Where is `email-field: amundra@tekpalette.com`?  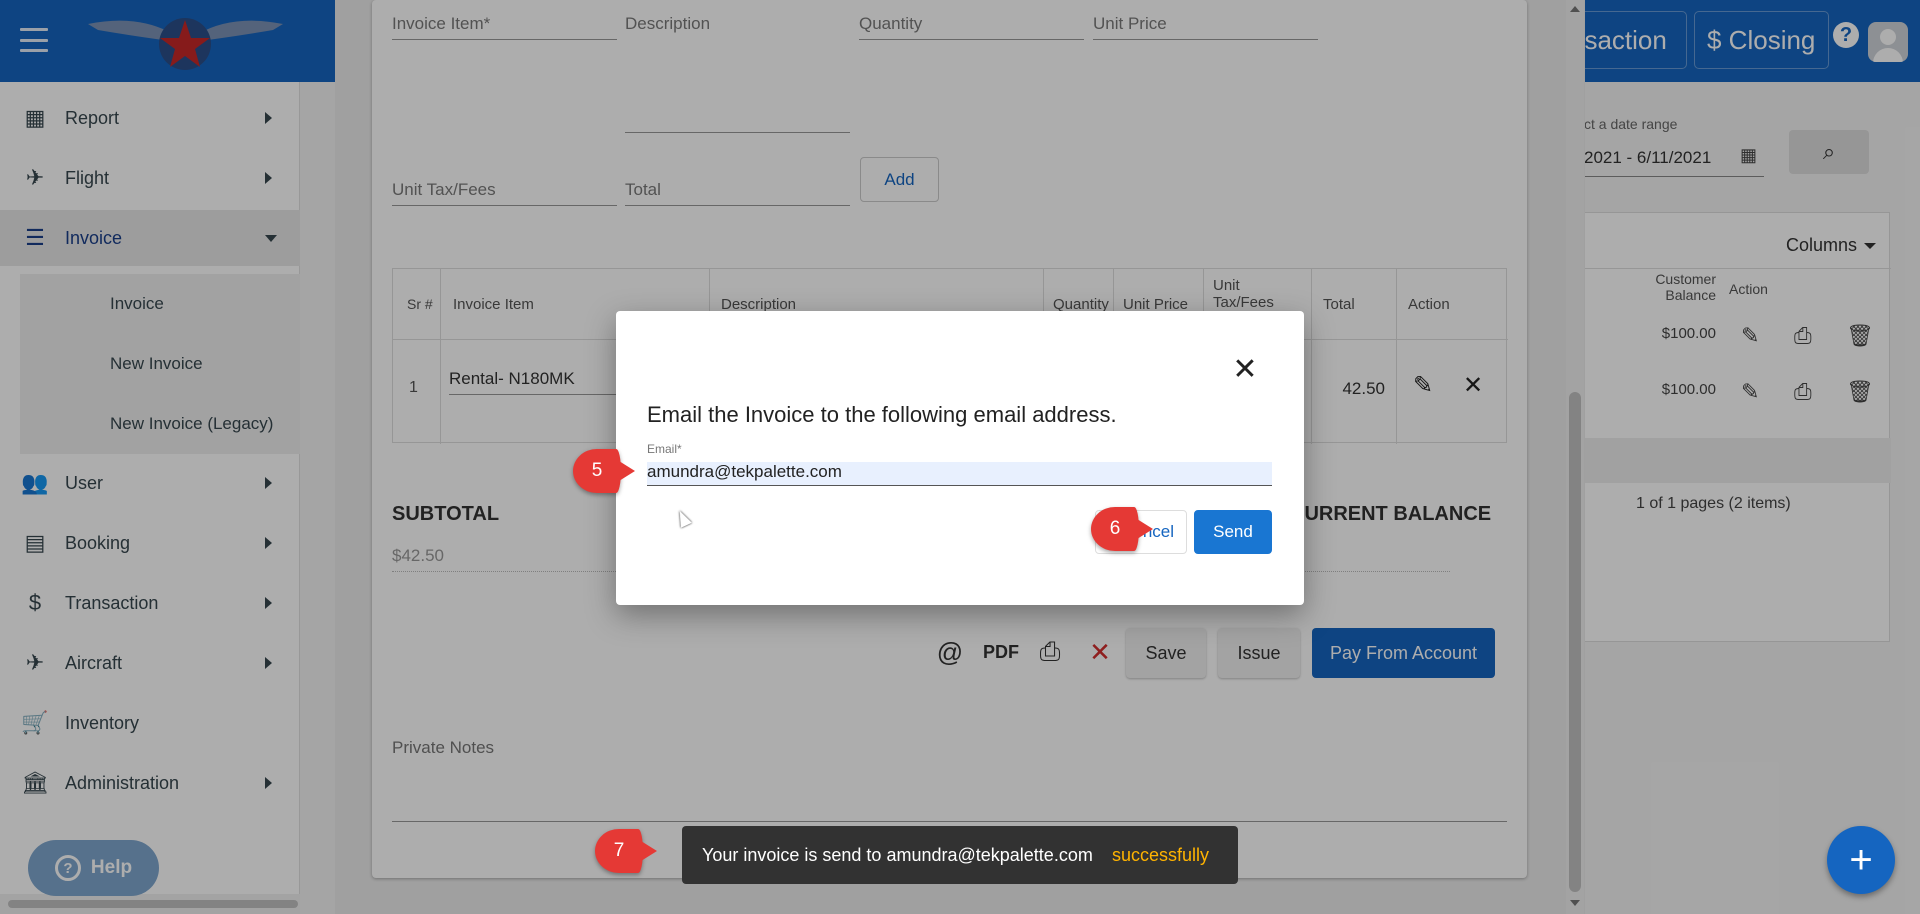 email-field: amundra@tekpalette.com is located at coordinates (959, 474).